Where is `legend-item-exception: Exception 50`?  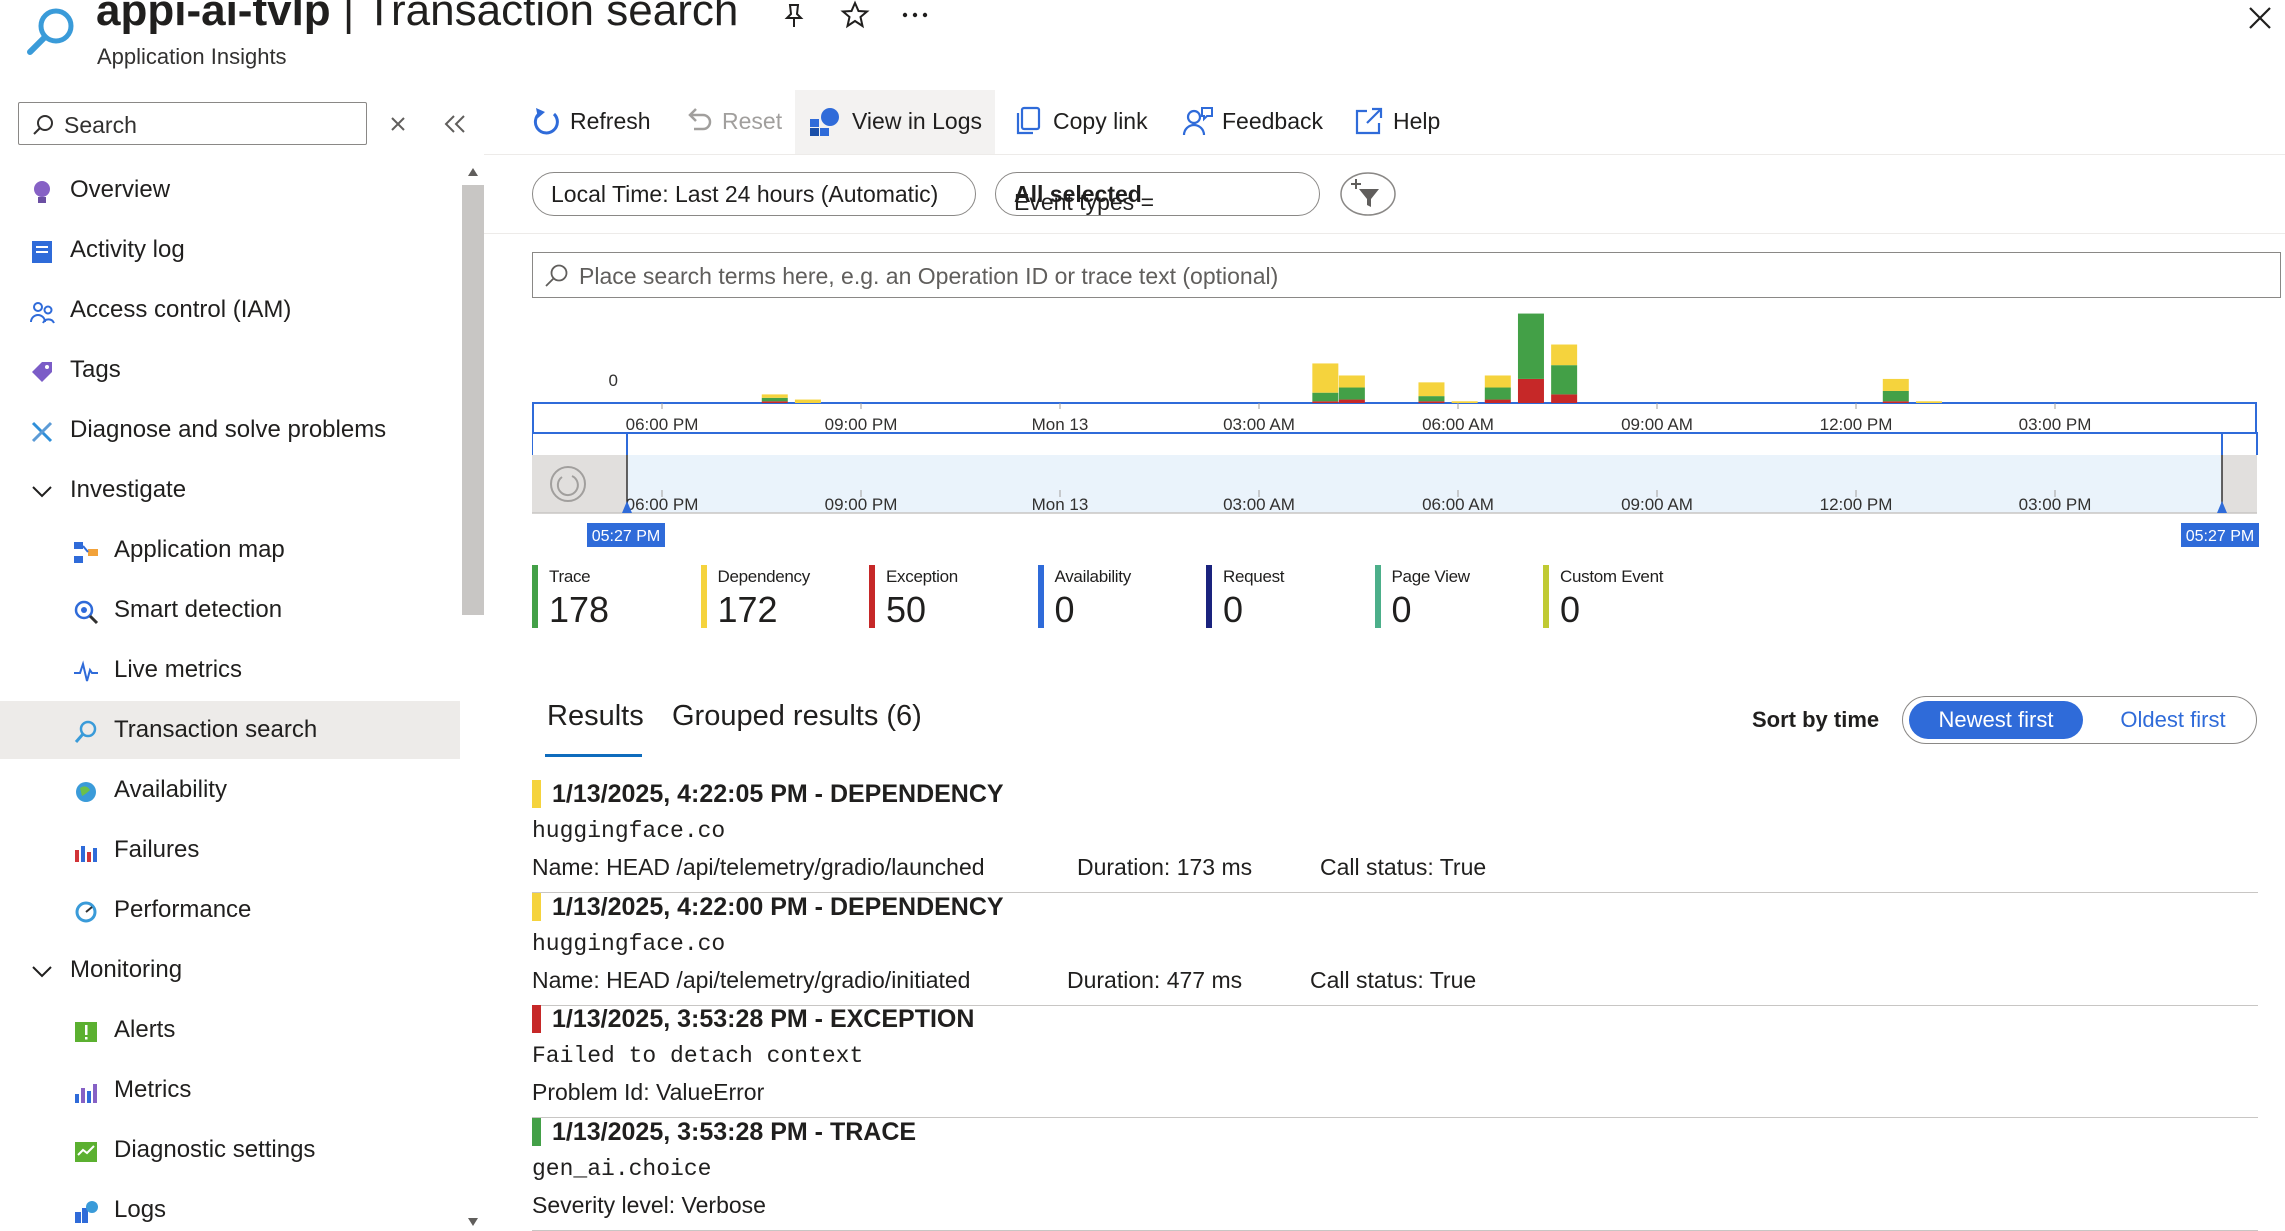
legend-item-exception: Exception 50 is located at coordinates (949, 597).